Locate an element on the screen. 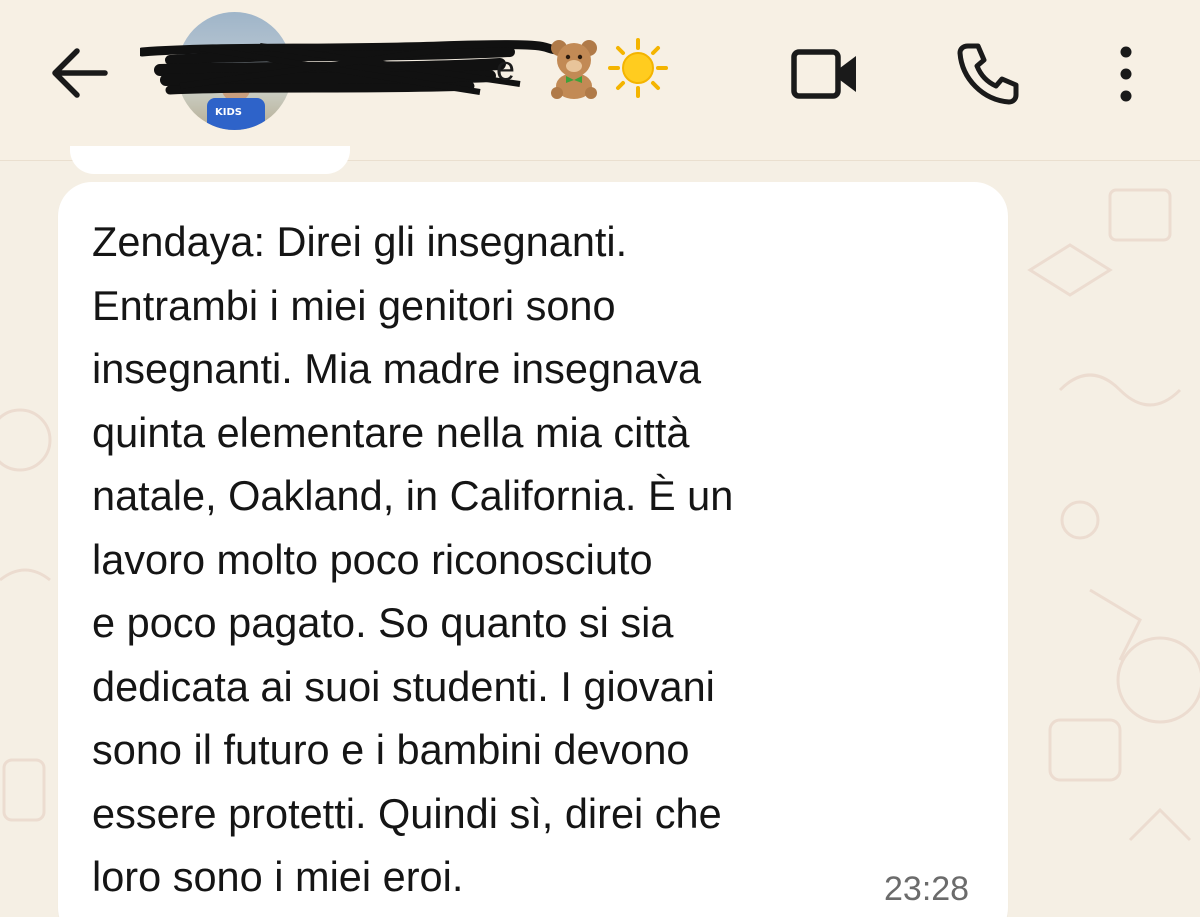  video-call-button is located at coordinates (825, 74).